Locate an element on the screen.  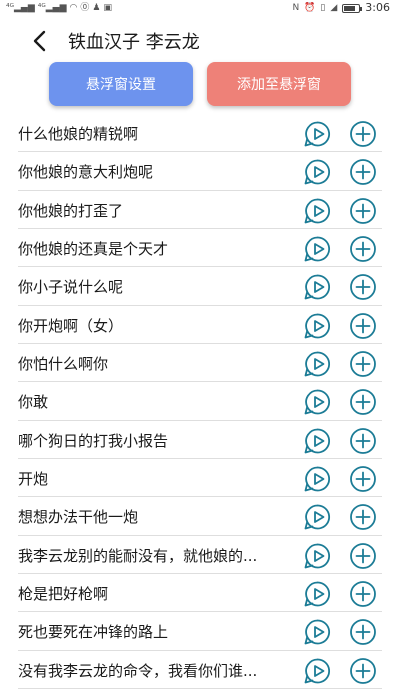
add-to-float-button: 添加至悬浮窗 is located at coordinates (279, 84).